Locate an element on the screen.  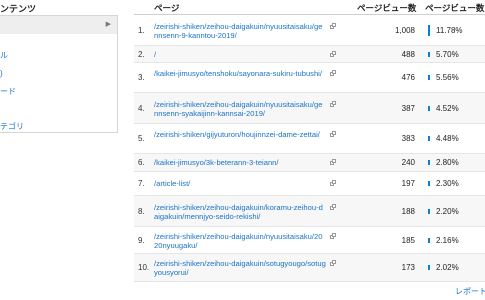
table-header: ページ ページビュー数 ページビュー数 is located at coordinates (309, 7).